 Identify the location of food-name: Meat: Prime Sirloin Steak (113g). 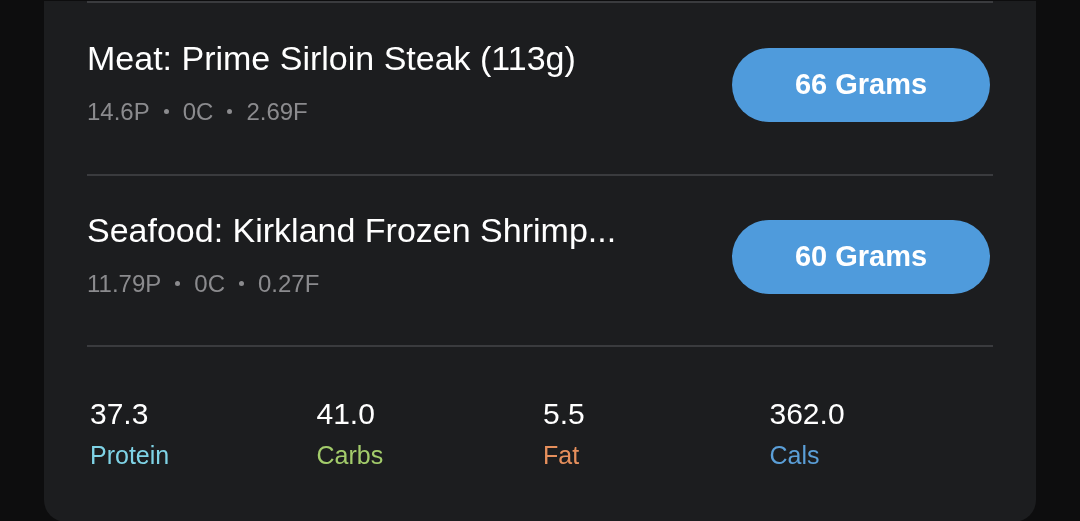
(331, 59).